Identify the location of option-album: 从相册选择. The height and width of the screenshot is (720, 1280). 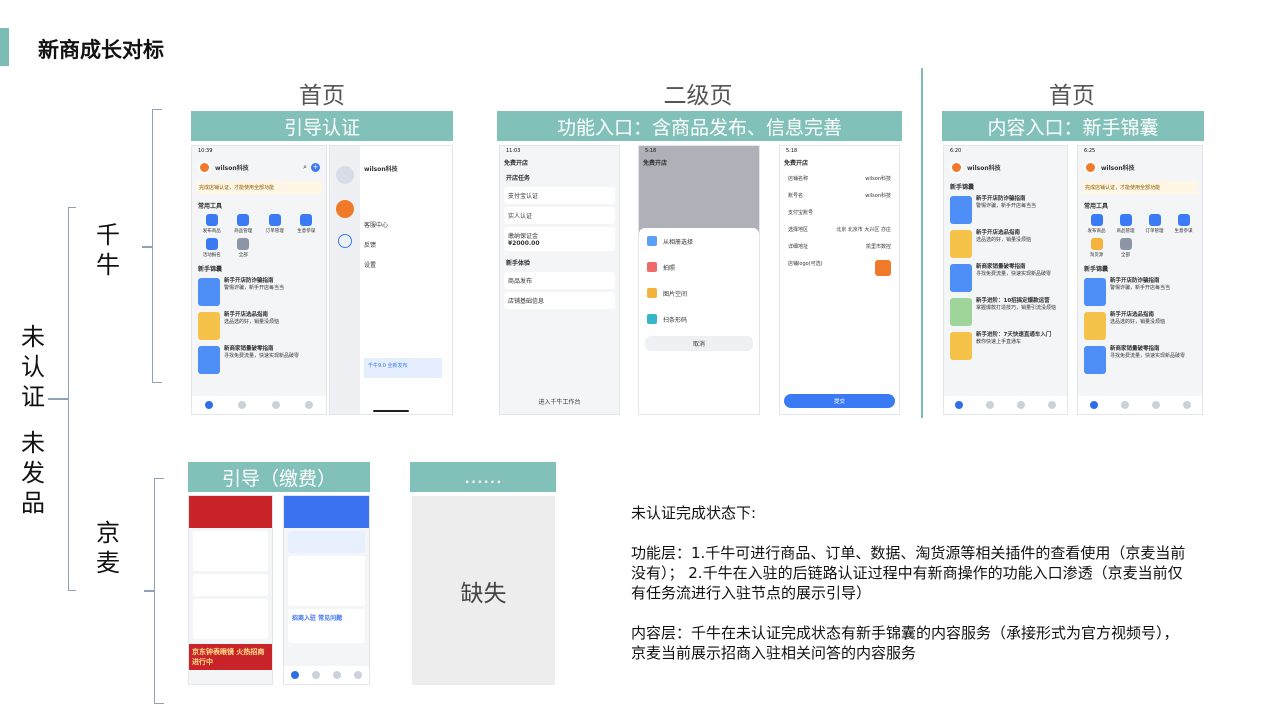
(699, 241).